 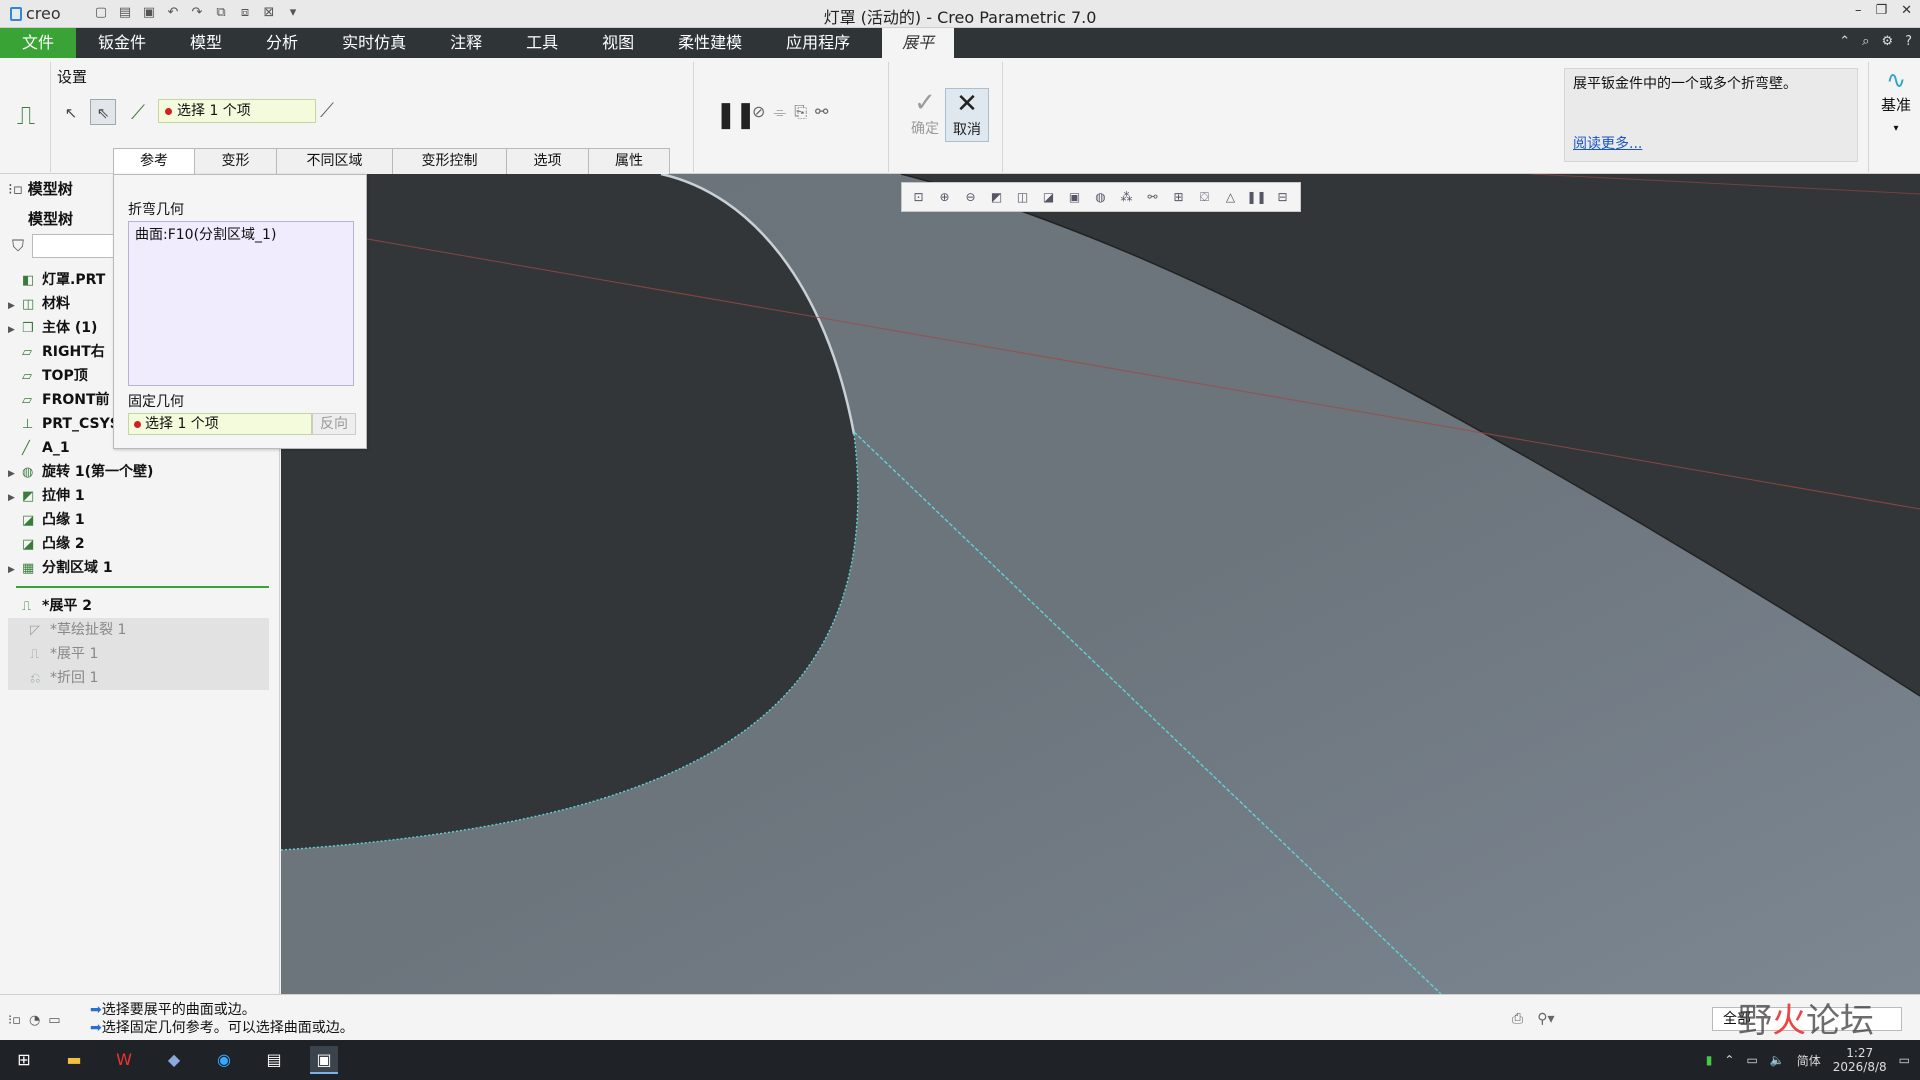 What do you see at coordinates (1844, 41) in the screenshot?
I see `collapse-ribbon-icon: ⌃` at bounding box center [1844, 41].